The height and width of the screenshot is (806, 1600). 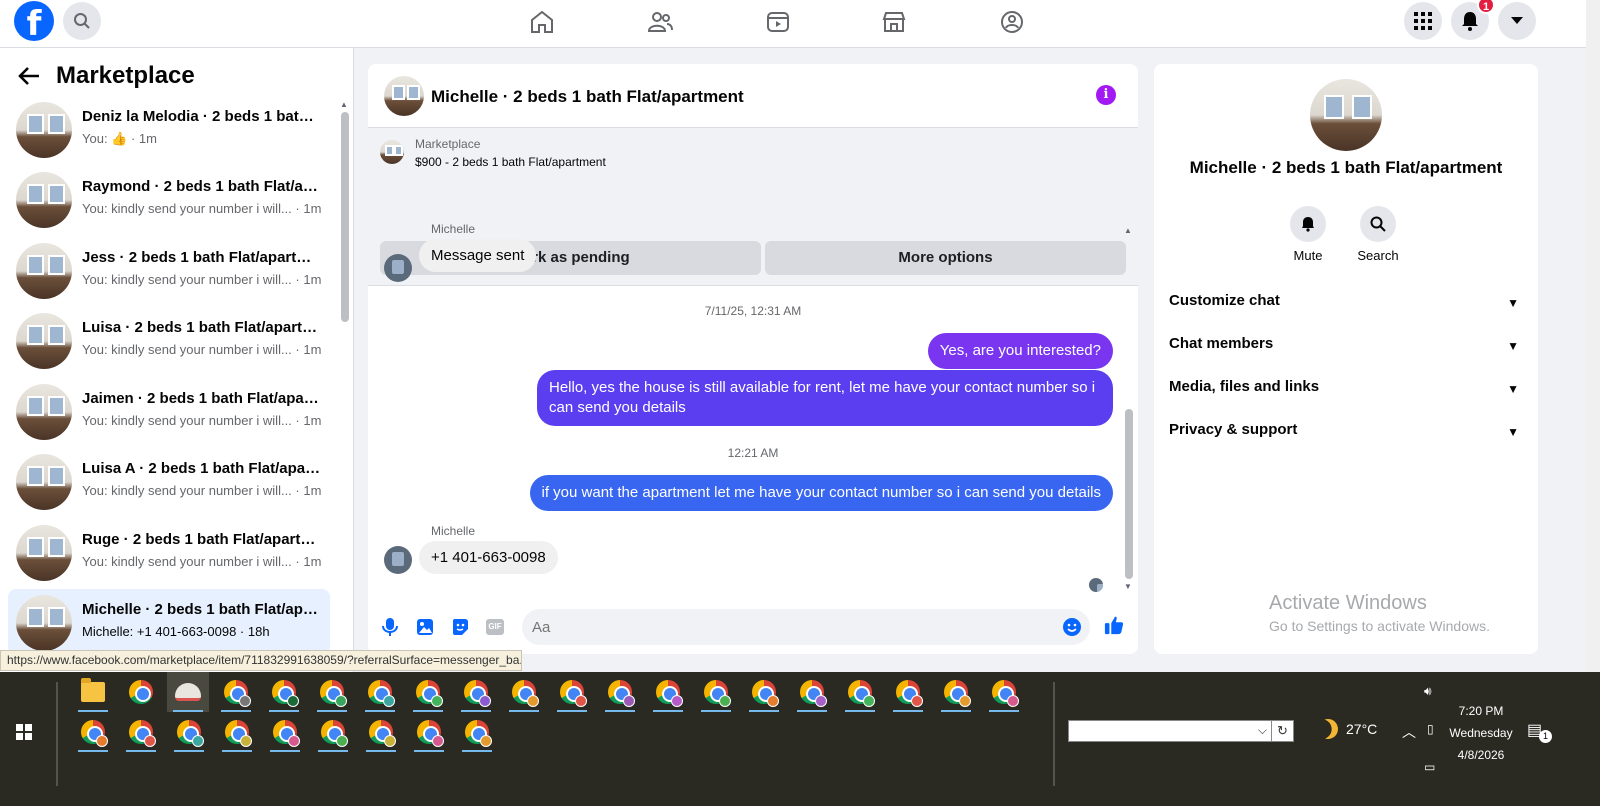 What do you see at coordinates (542, 22) in the screenshot?
I see `home-nav-button` at bounding box center [542, 22].